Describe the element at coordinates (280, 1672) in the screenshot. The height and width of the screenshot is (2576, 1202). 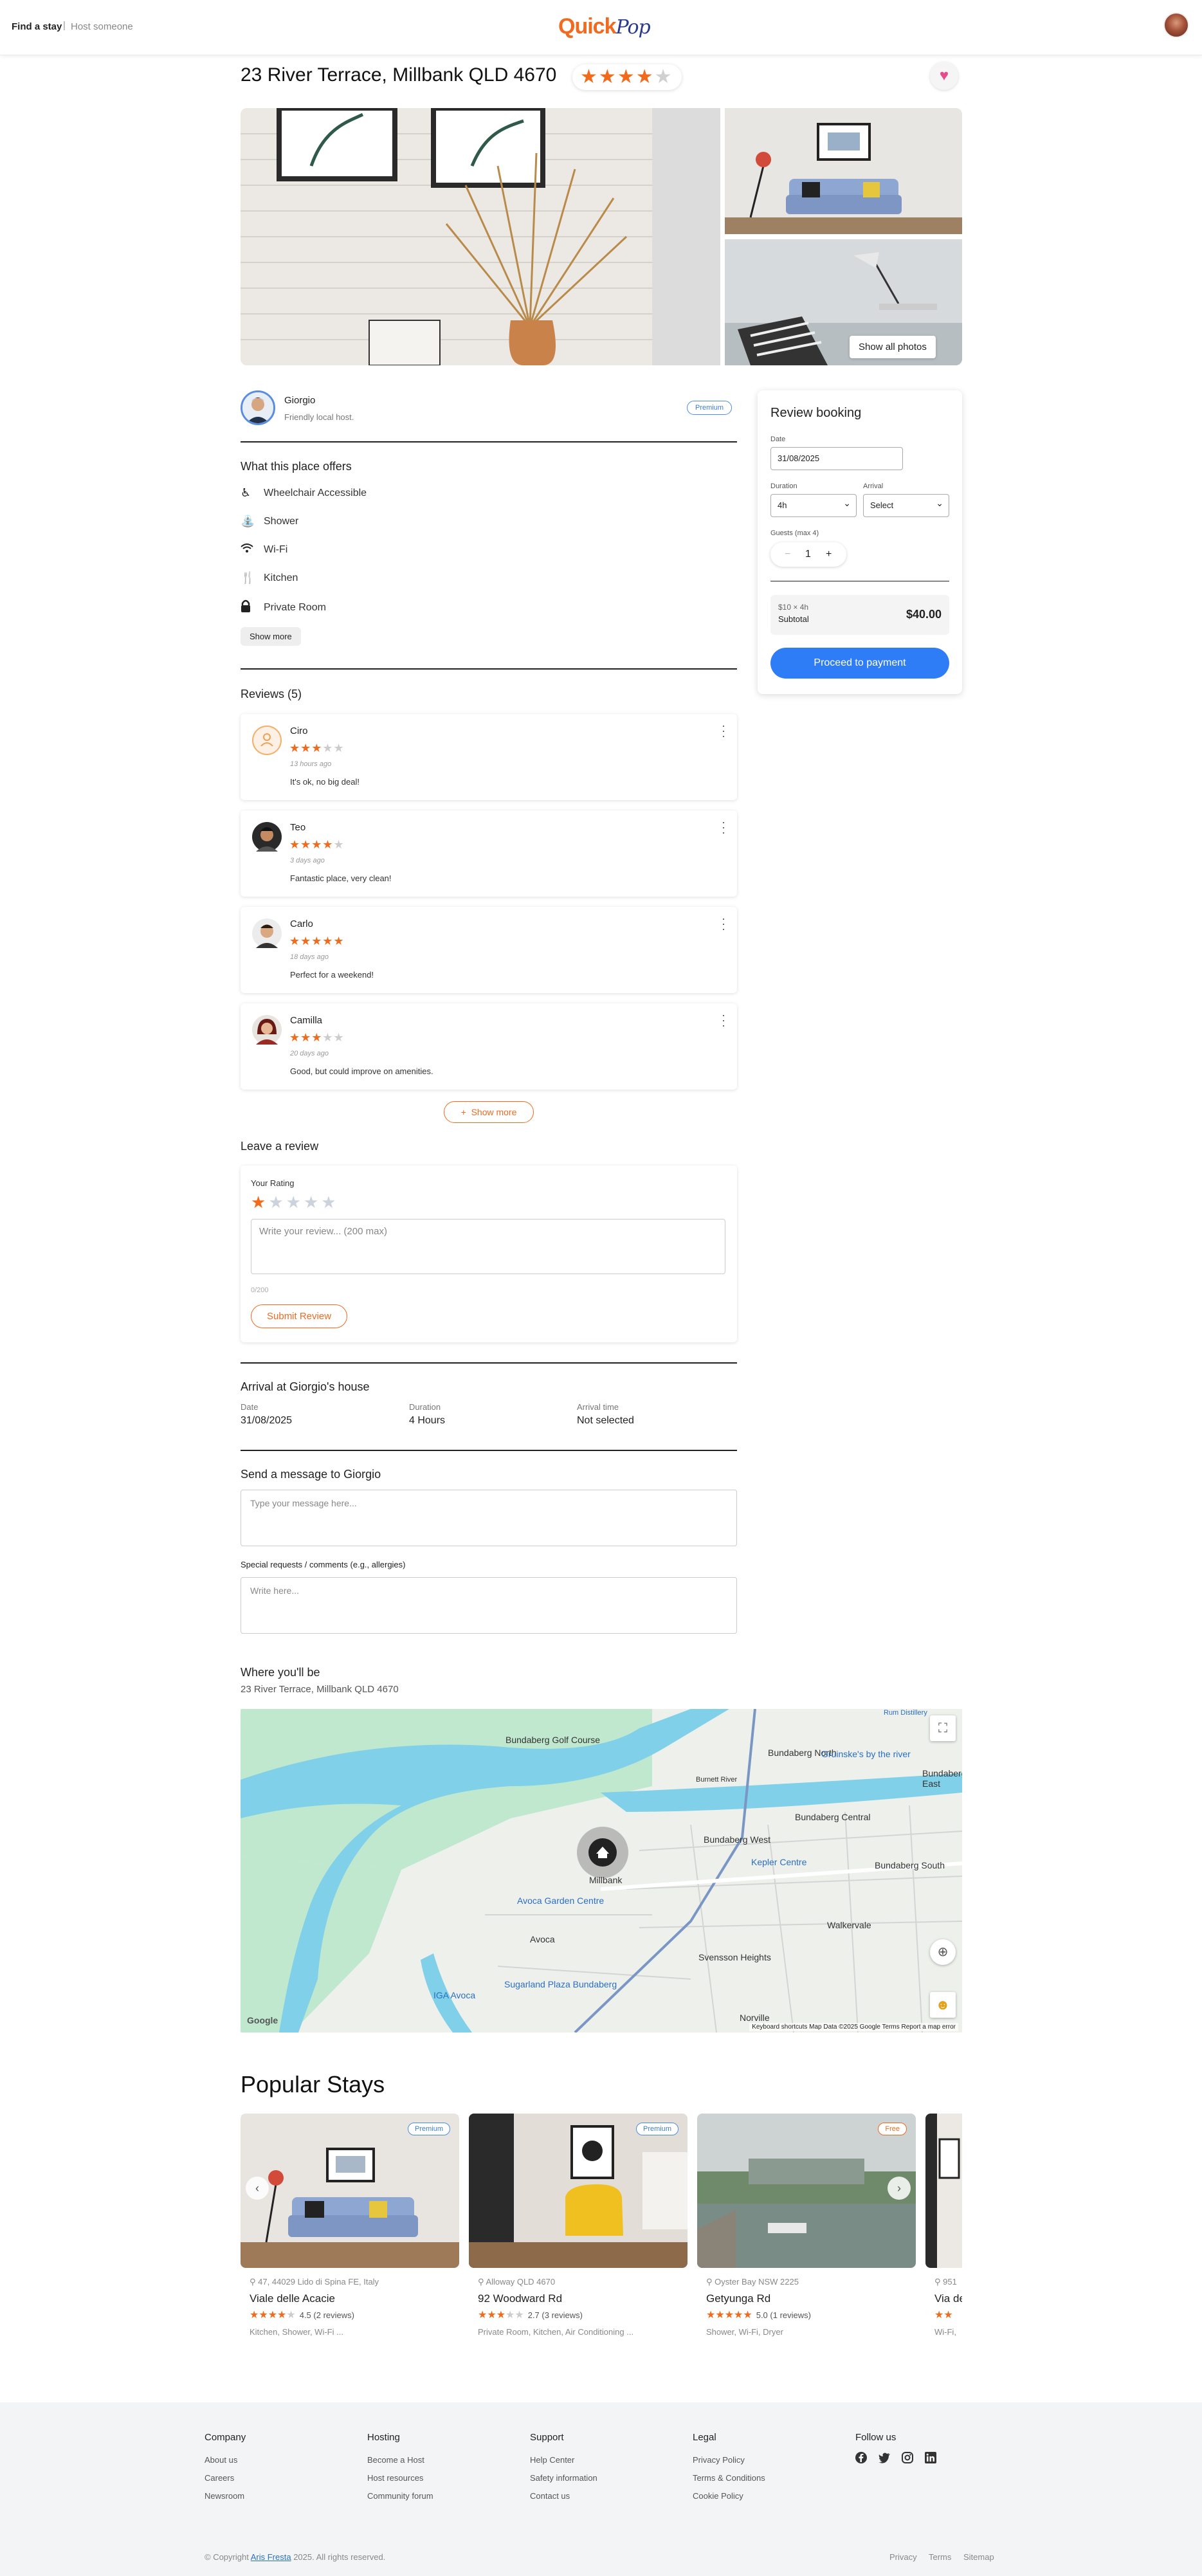
I see `location-title: Where you'll be` at that location.